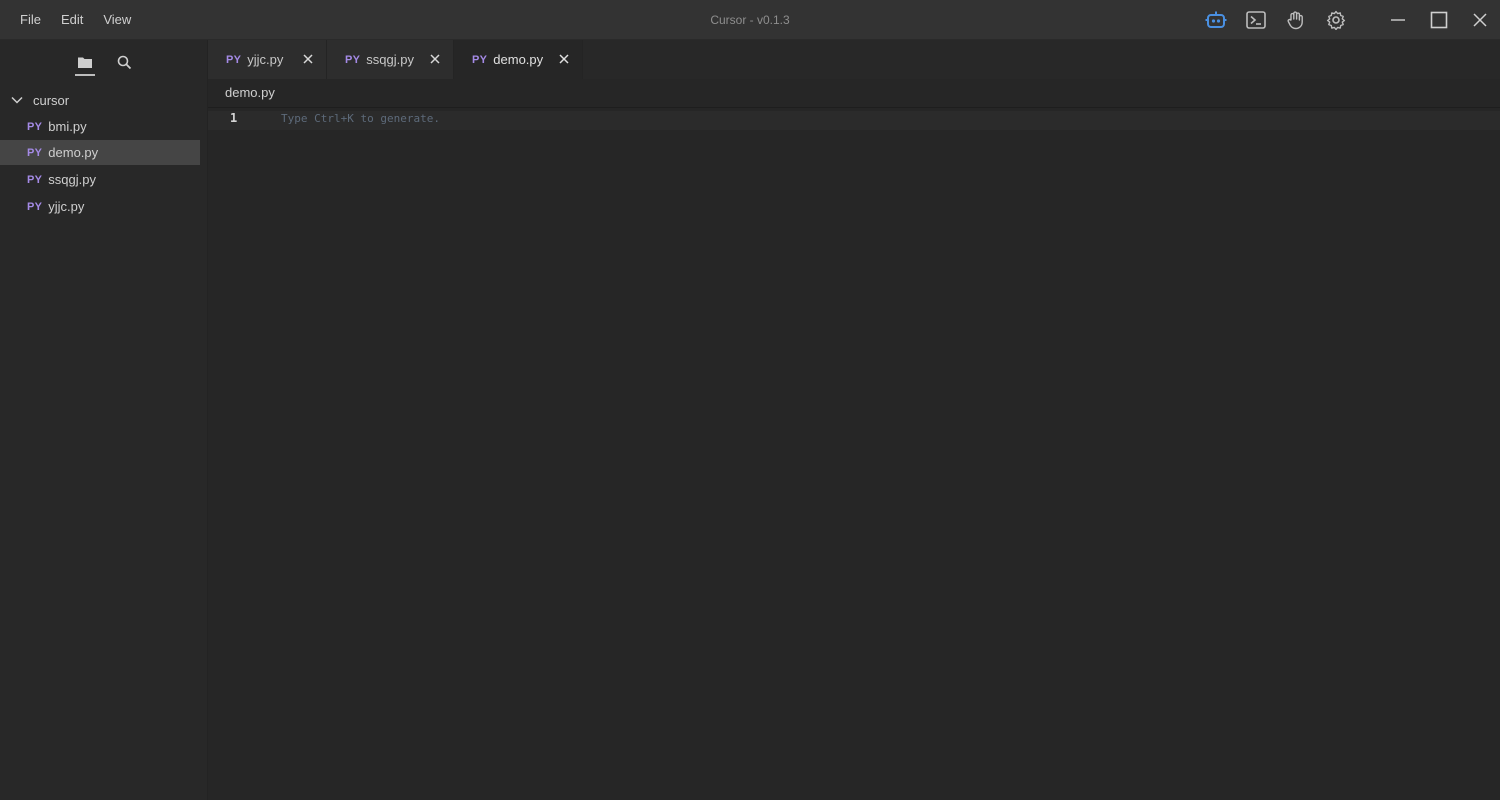  I want to click on maximize-button, so click(1439, 19).